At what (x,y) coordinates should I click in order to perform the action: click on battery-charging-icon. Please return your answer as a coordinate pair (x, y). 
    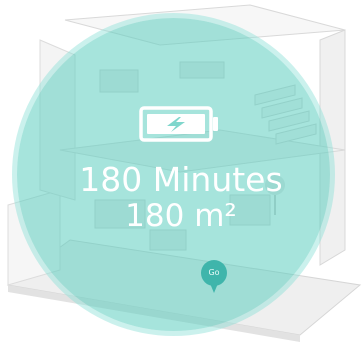
    Looking at the image, I should click on (178, 124).